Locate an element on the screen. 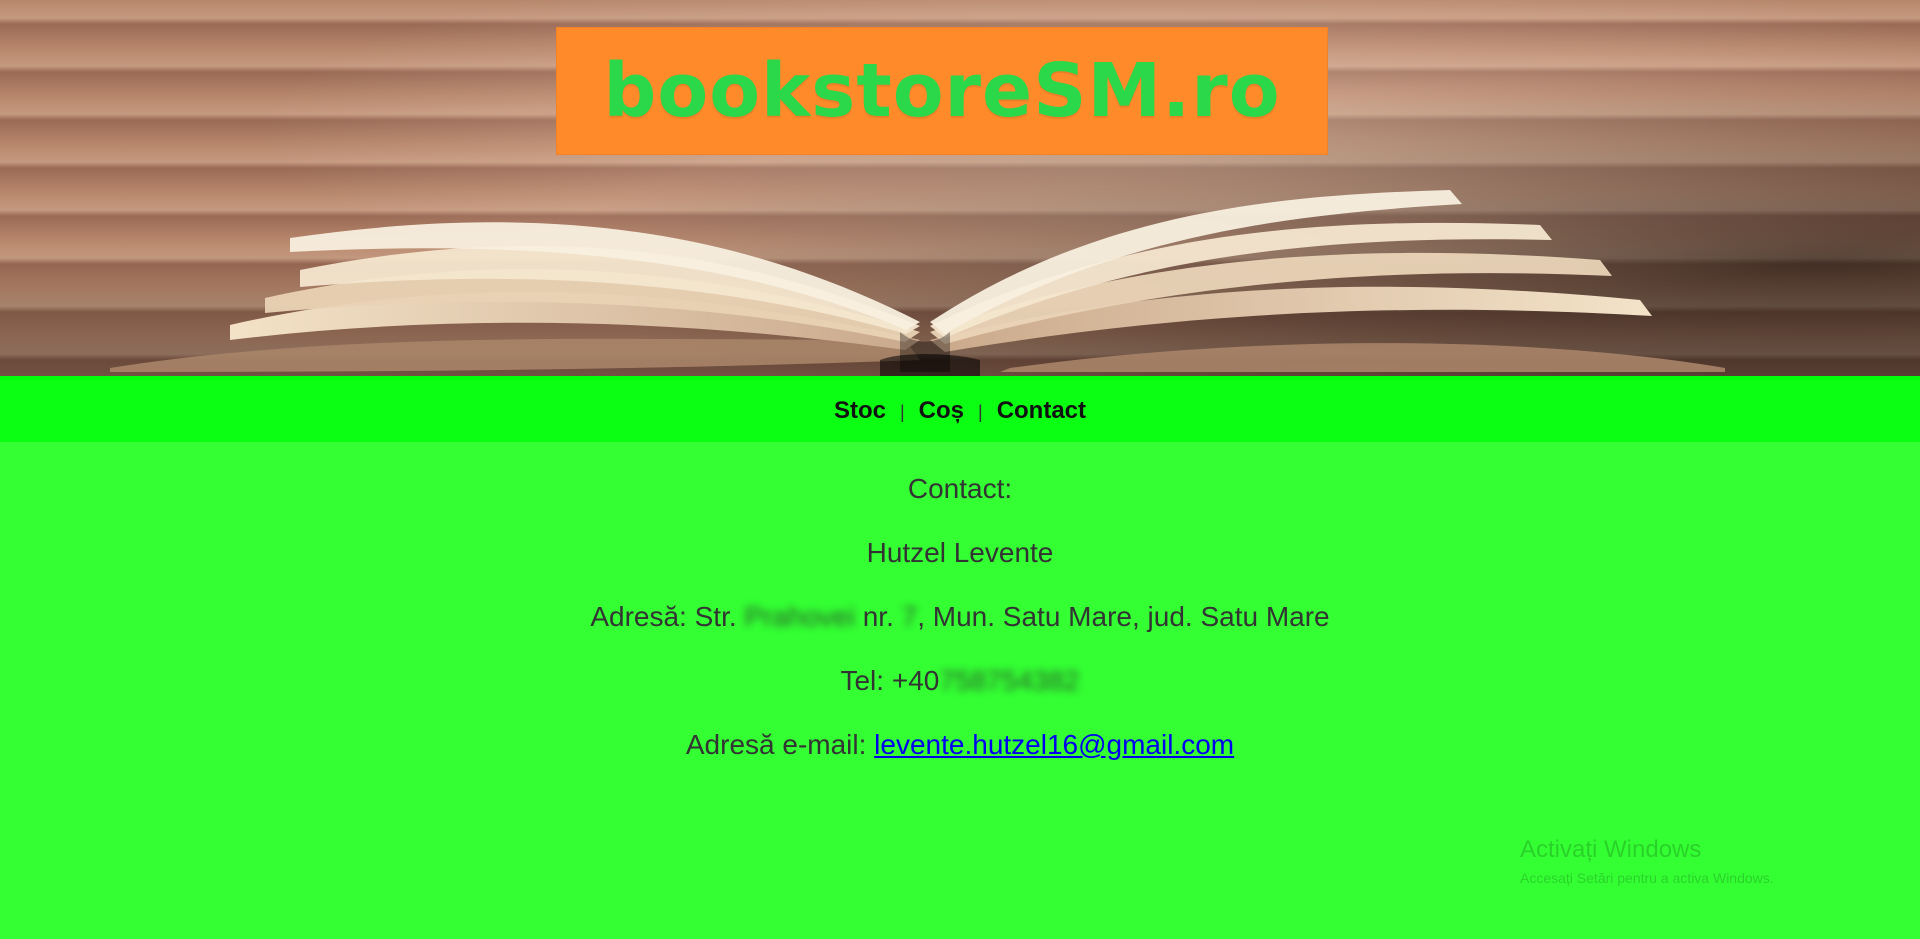 The image size is (1920, 939). nav-link-cos: Coș is located at coordinates (941, 411).